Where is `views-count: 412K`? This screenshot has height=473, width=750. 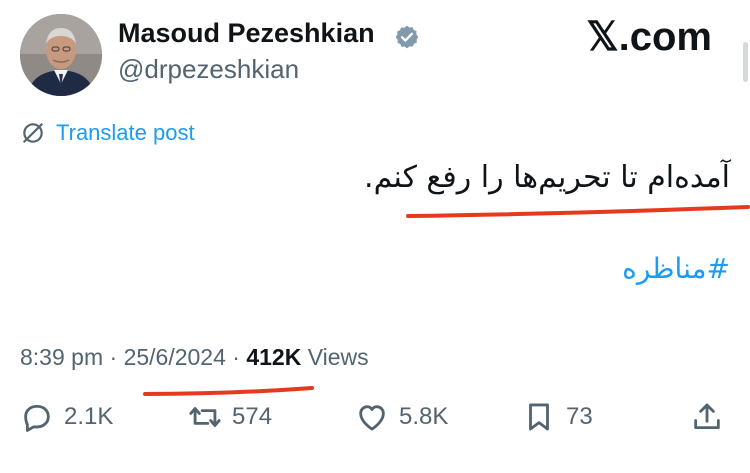
views-count: 412K is located at coordinates (274, 357).